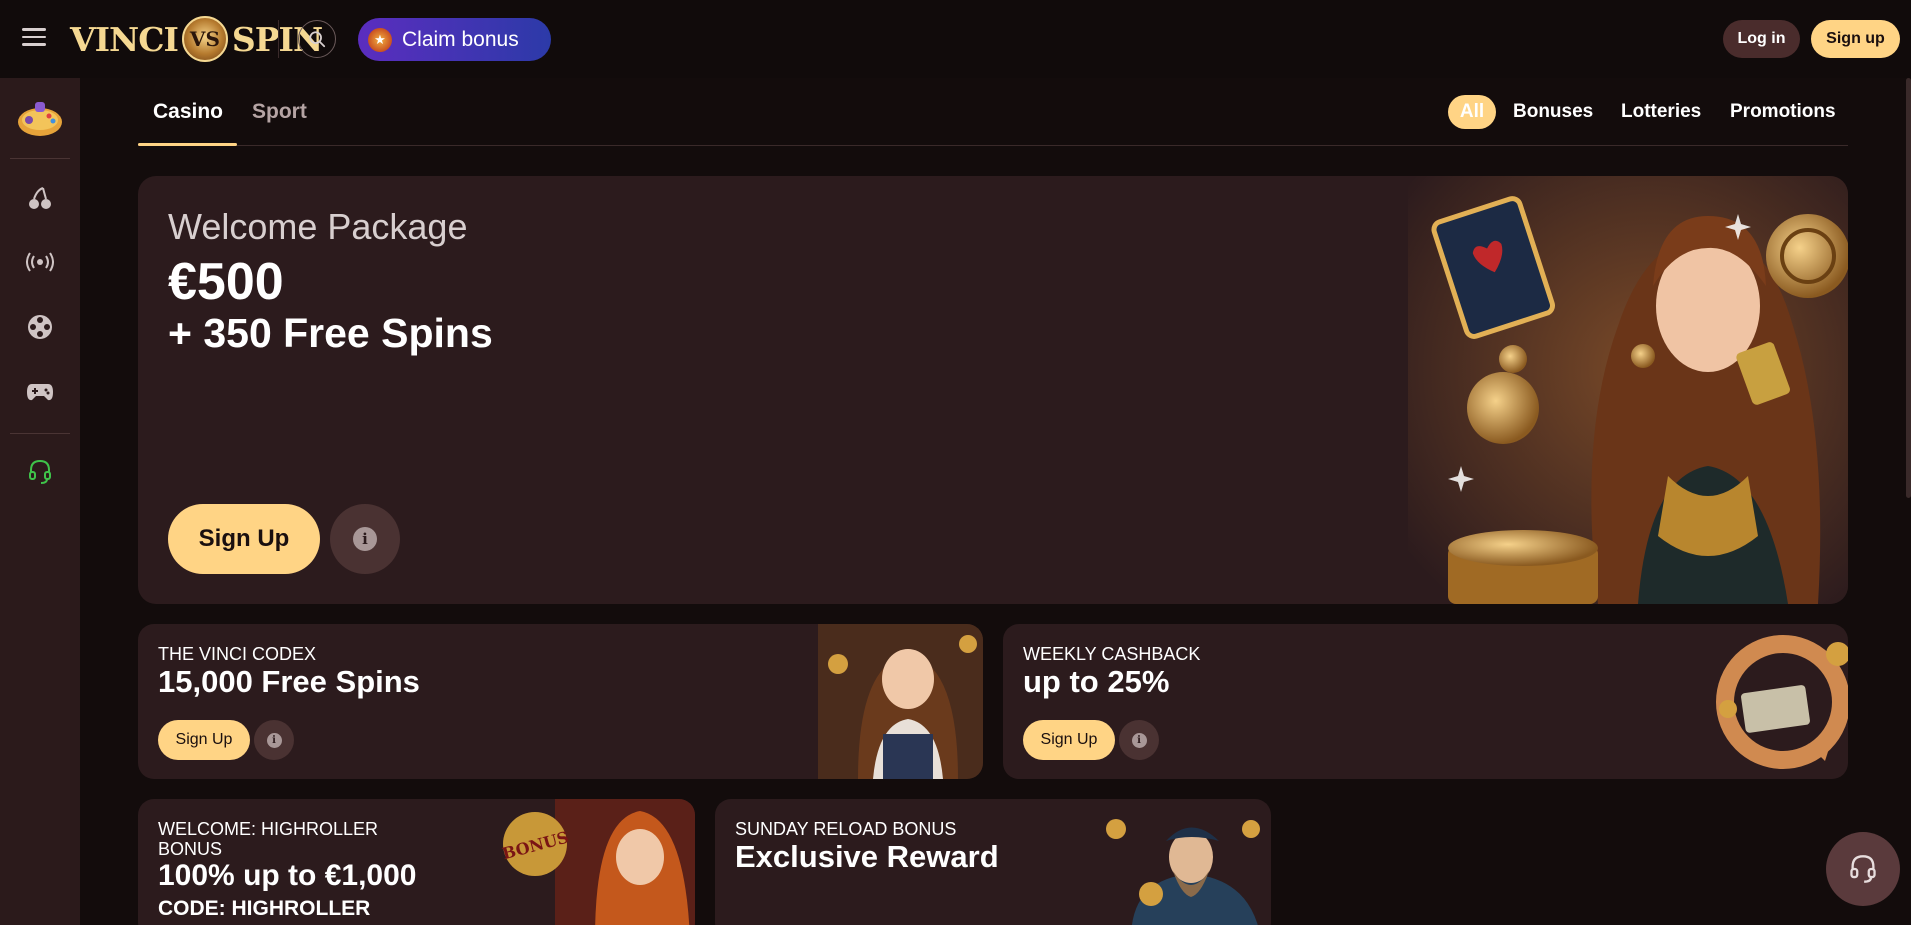  I want to click on sidebar-item-live, so click(40, 262).